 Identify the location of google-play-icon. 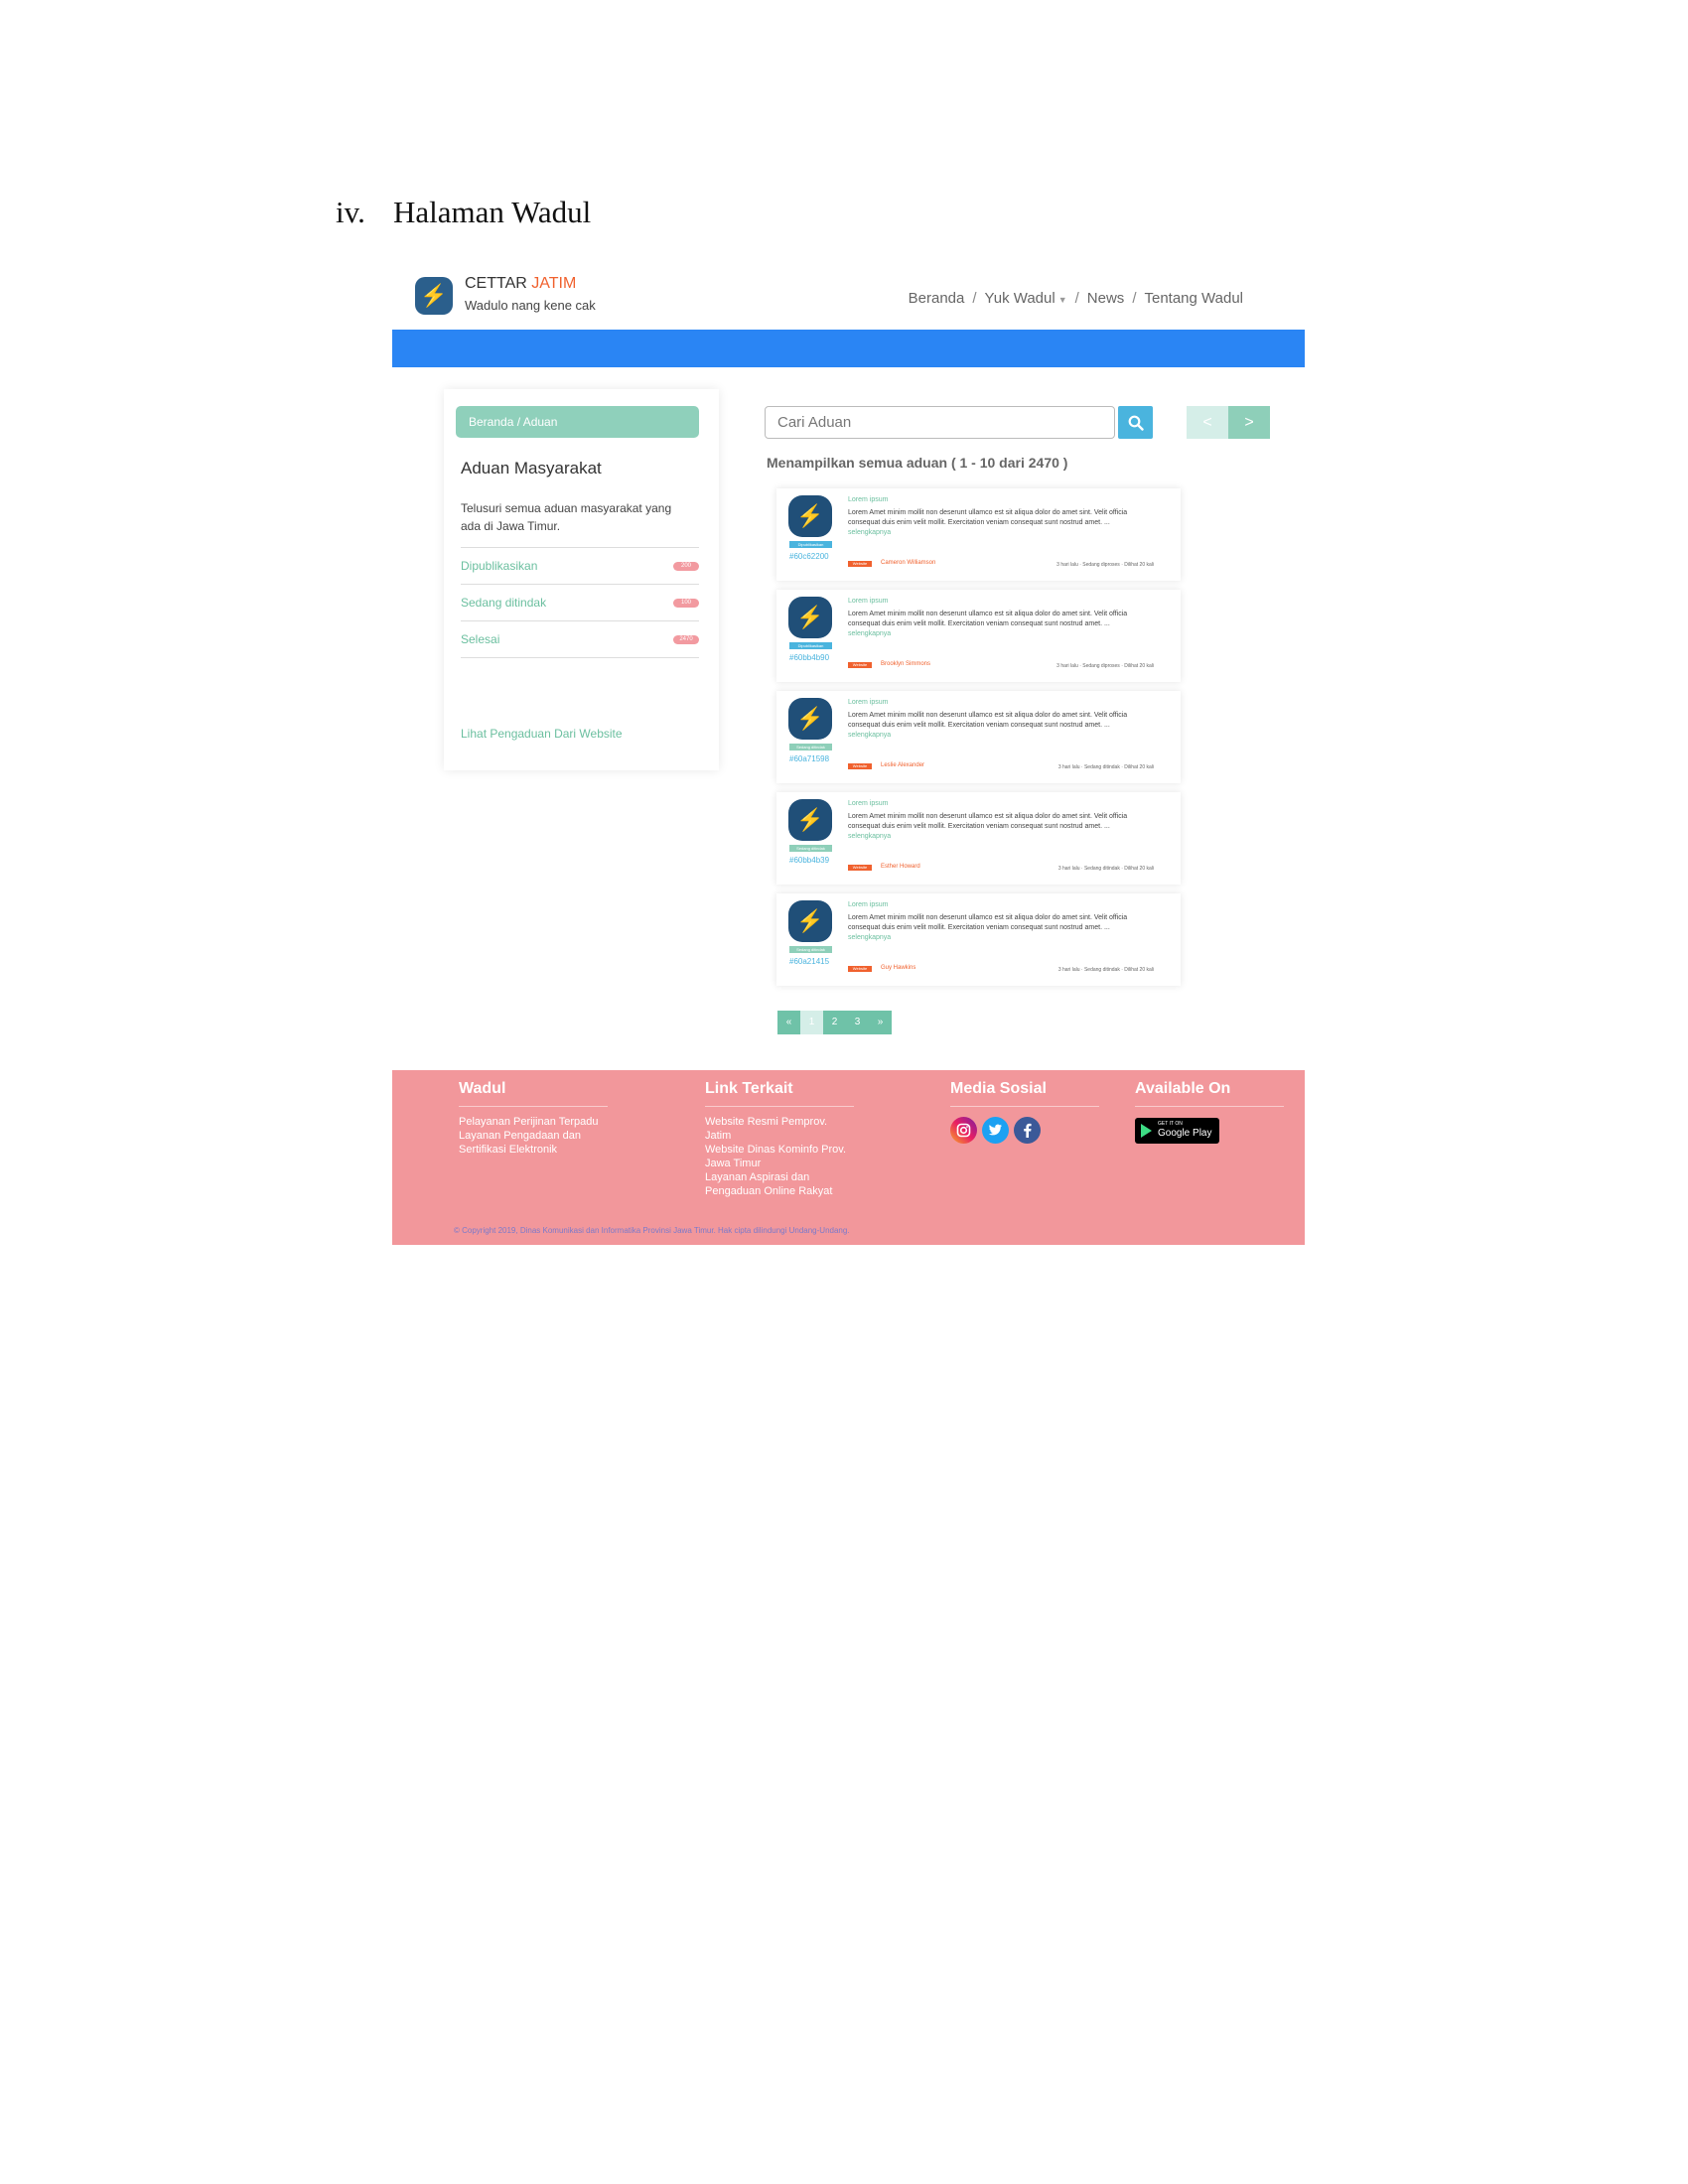
(1146, 1131).